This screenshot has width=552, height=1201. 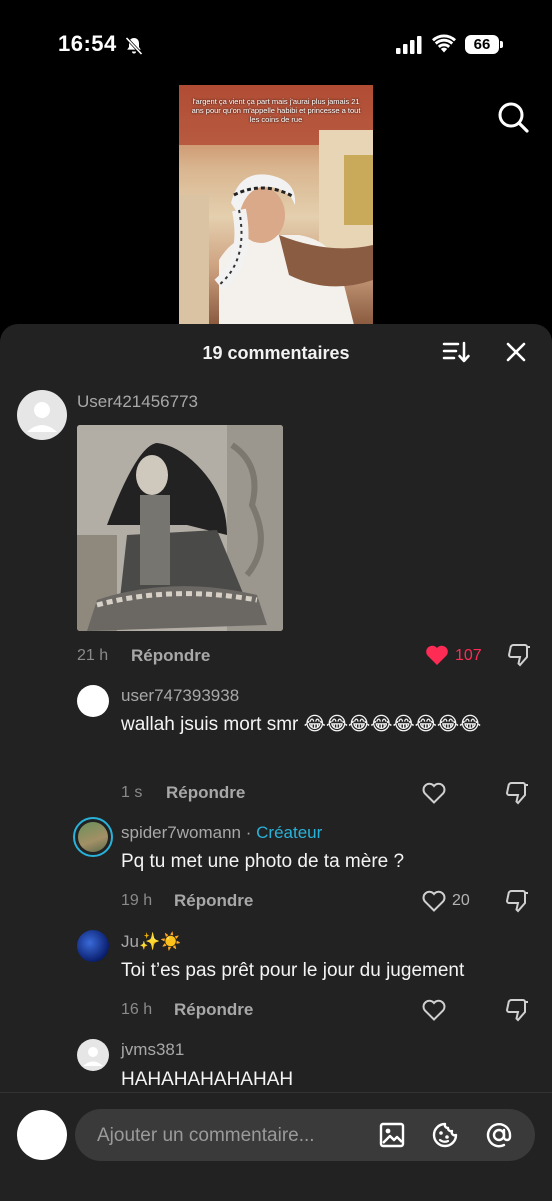 What do you see at coordinates (181, 832) in the screenshot?
I see `comment-username: spider7womann` at bounding box center [181, 832].